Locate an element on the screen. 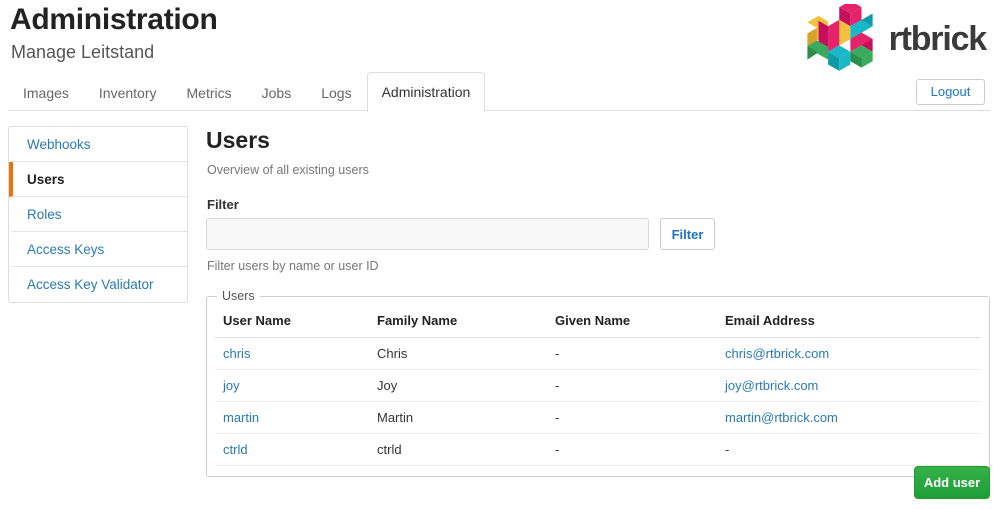 This screenshot has width=998, height=509. tab-inventory: Inventory is located at coordinates (128, 93).